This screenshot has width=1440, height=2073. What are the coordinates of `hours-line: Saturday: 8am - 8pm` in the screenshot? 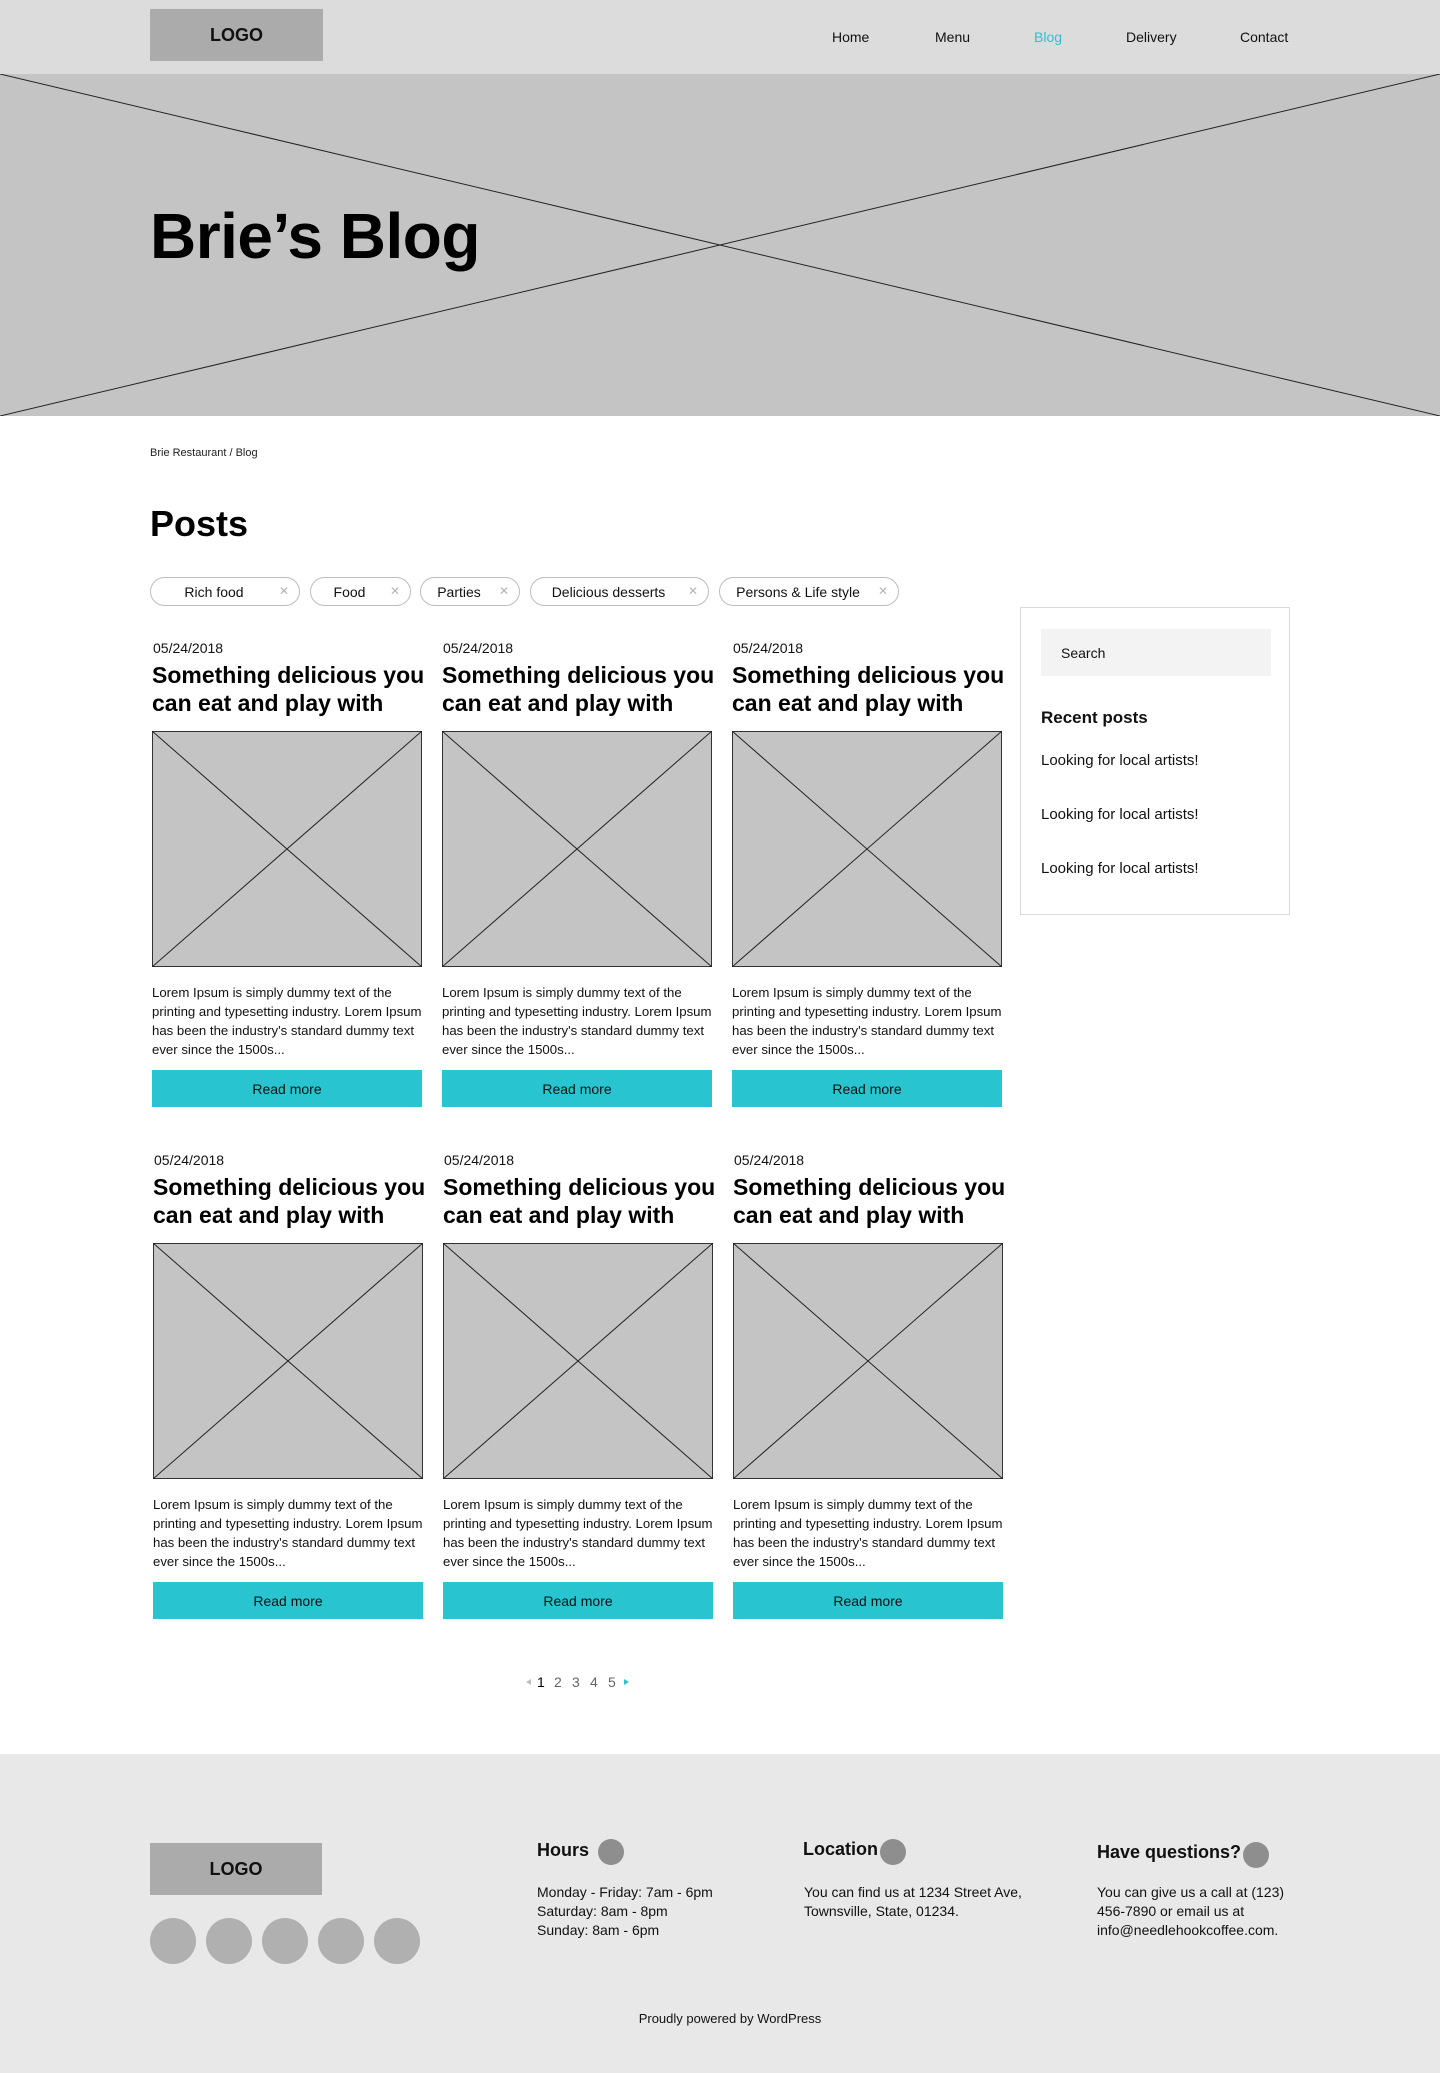 It's located at (602, 1911).